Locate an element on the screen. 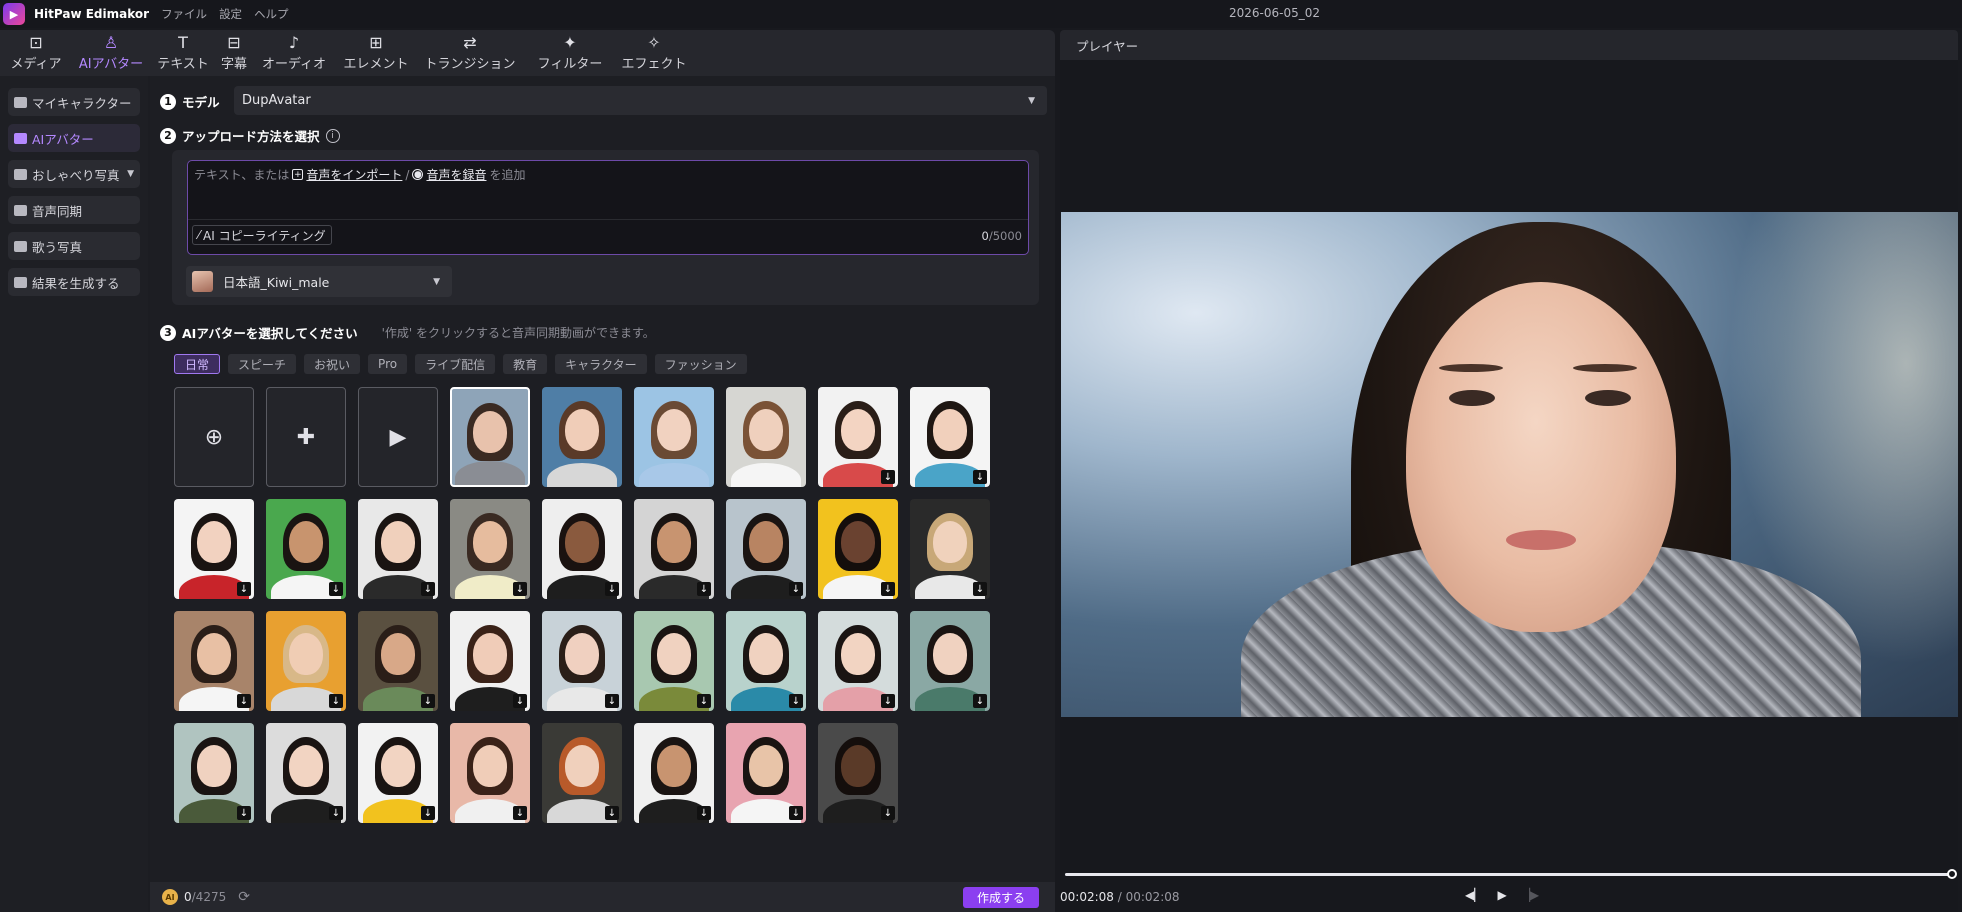 The image size is (1962, 912). tab-filter: ✦ フィルター is located at coordinates (570, 53).